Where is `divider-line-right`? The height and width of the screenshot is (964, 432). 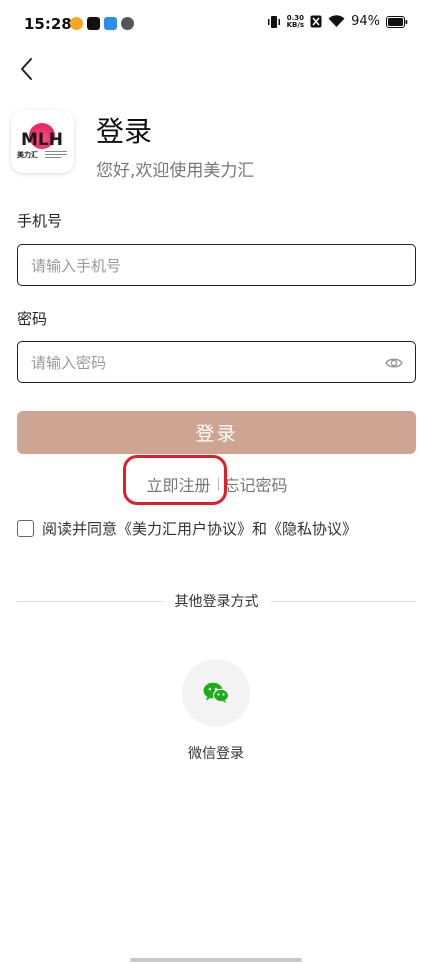
divider-line-right is located at coordinates (343, 601).